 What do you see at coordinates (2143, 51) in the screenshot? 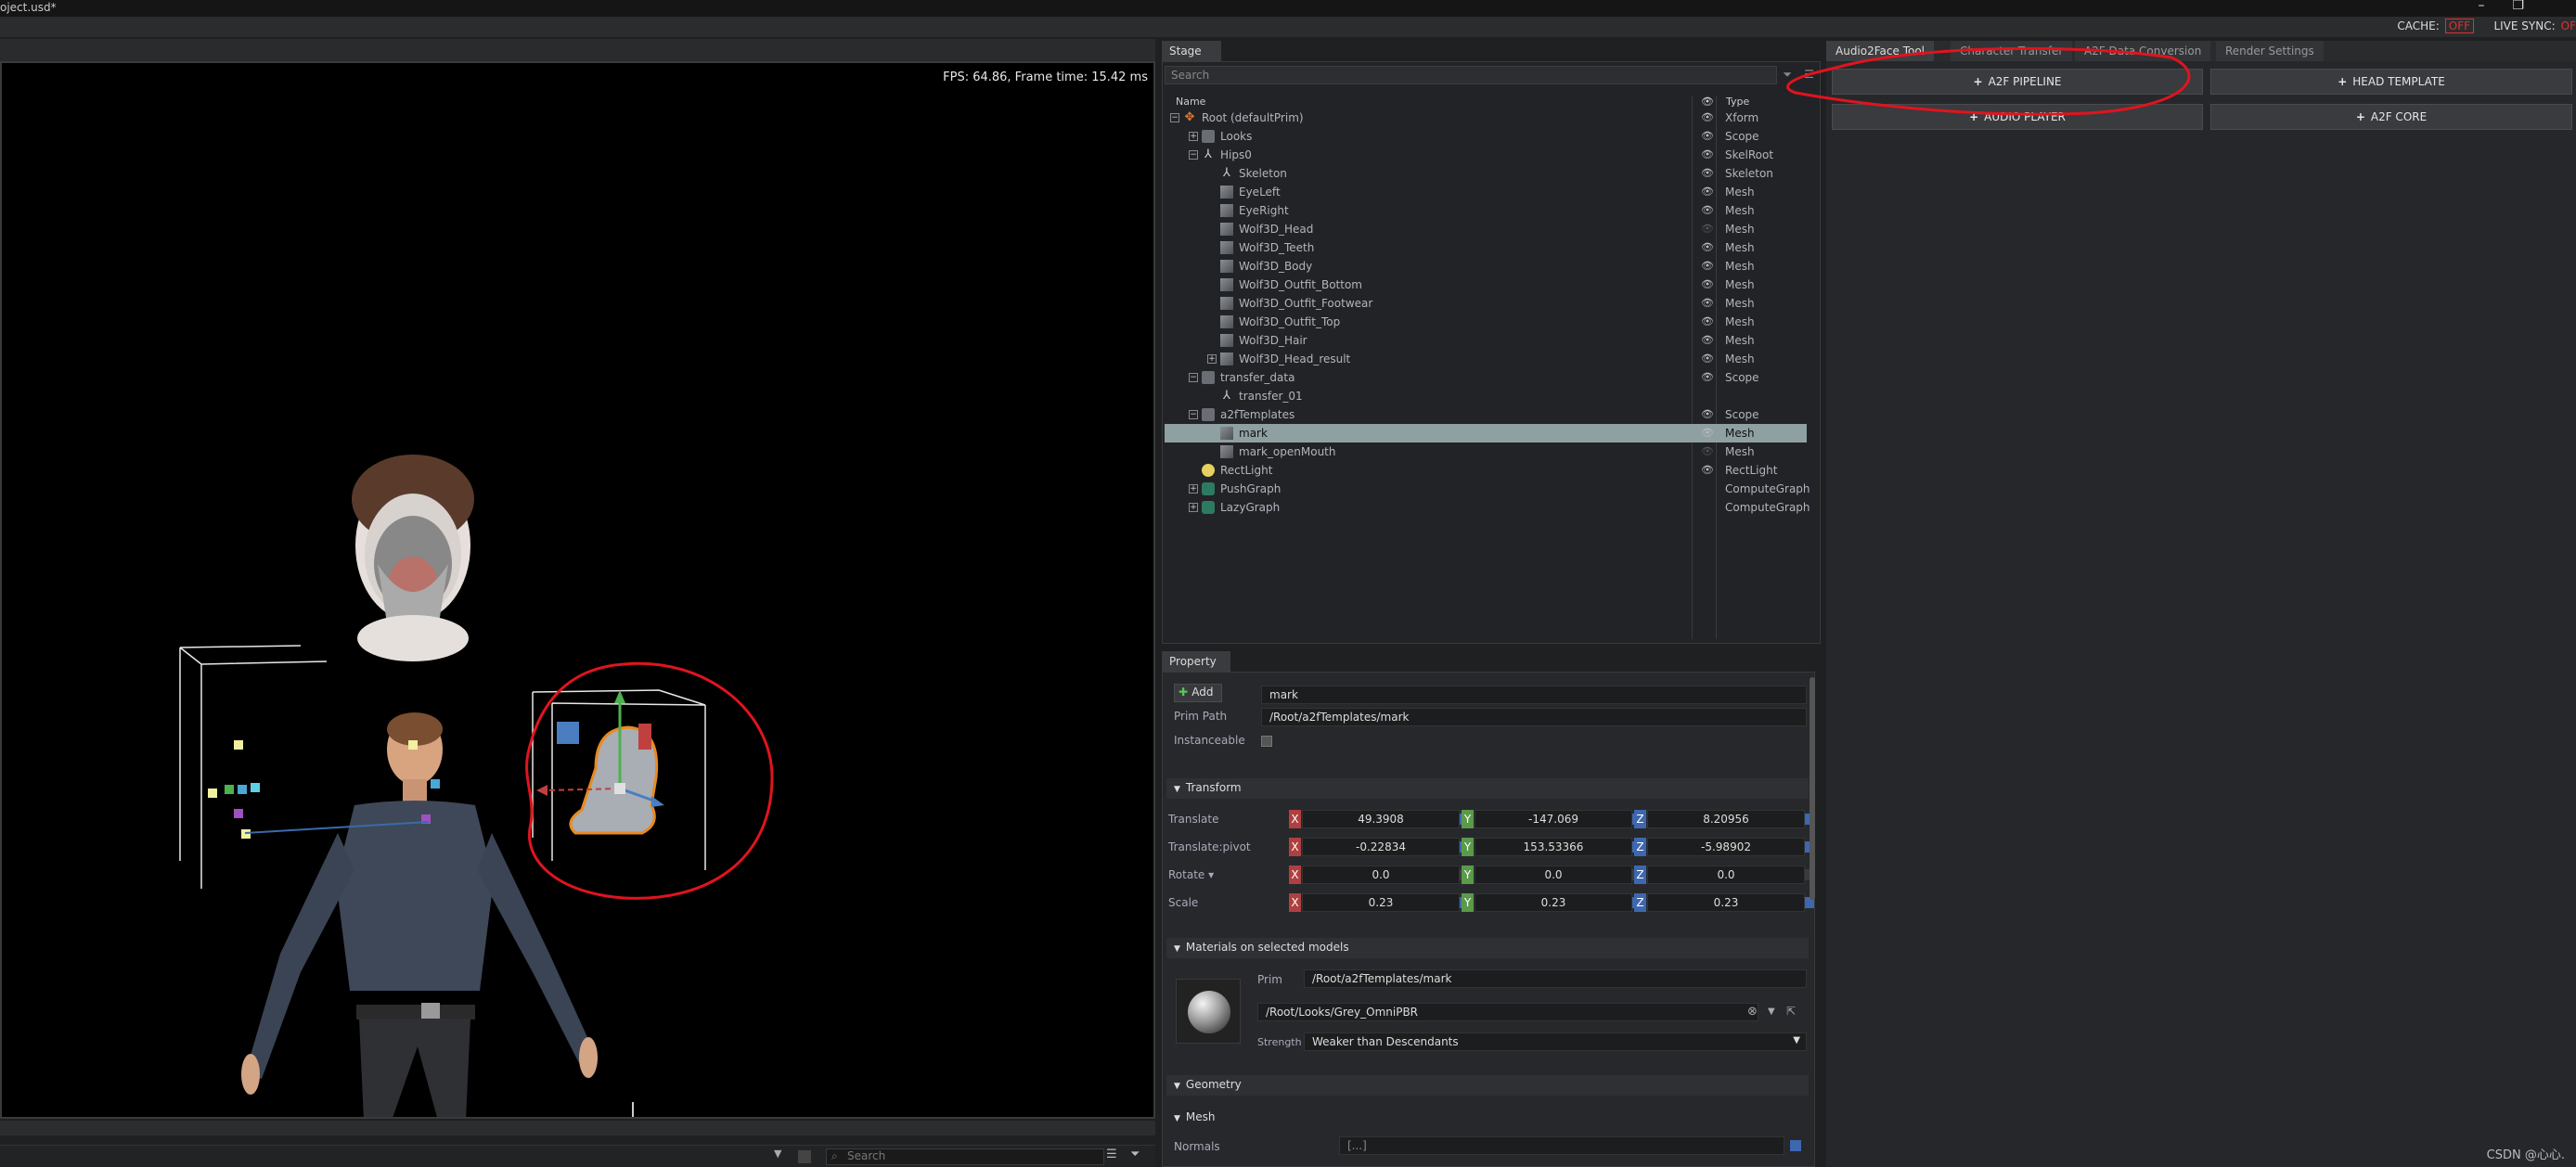
I see `tab-a2f-data-conversion: A2F Data Conversion` at bounding box center [2143, 51].